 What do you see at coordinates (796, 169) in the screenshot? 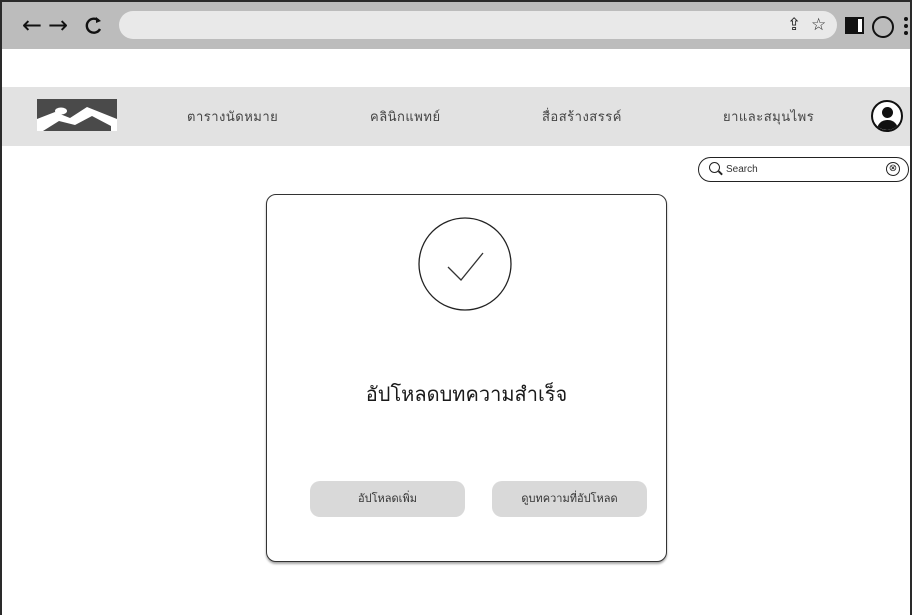
I see `search-input` at bounding box center [796, 169].